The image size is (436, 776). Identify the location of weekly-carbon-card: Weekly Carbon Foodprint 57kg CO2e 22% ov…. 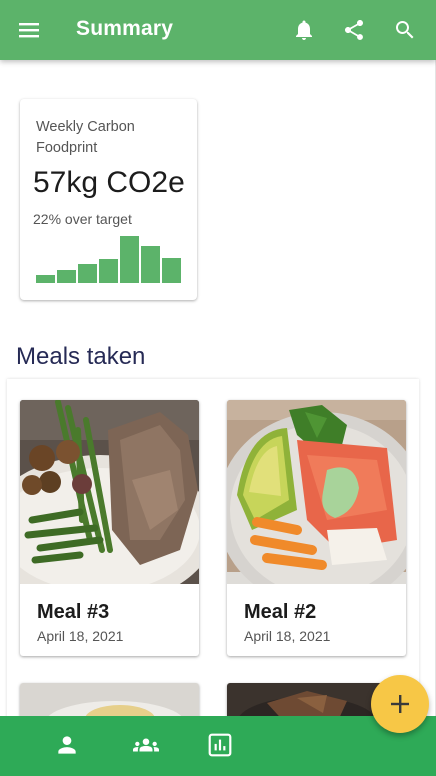
(108, 199).